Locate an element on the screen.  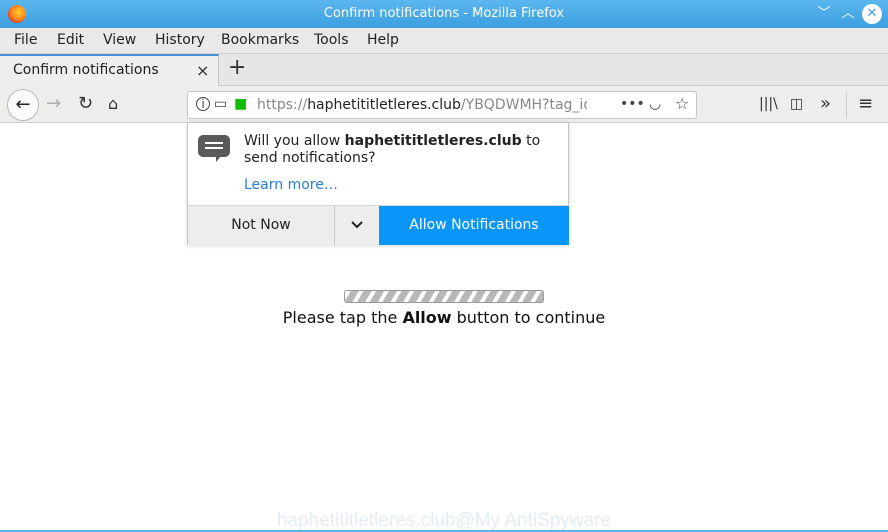
window-title: Confirm notifications - Mozilla Firefox is located at coordinates (444, 13).